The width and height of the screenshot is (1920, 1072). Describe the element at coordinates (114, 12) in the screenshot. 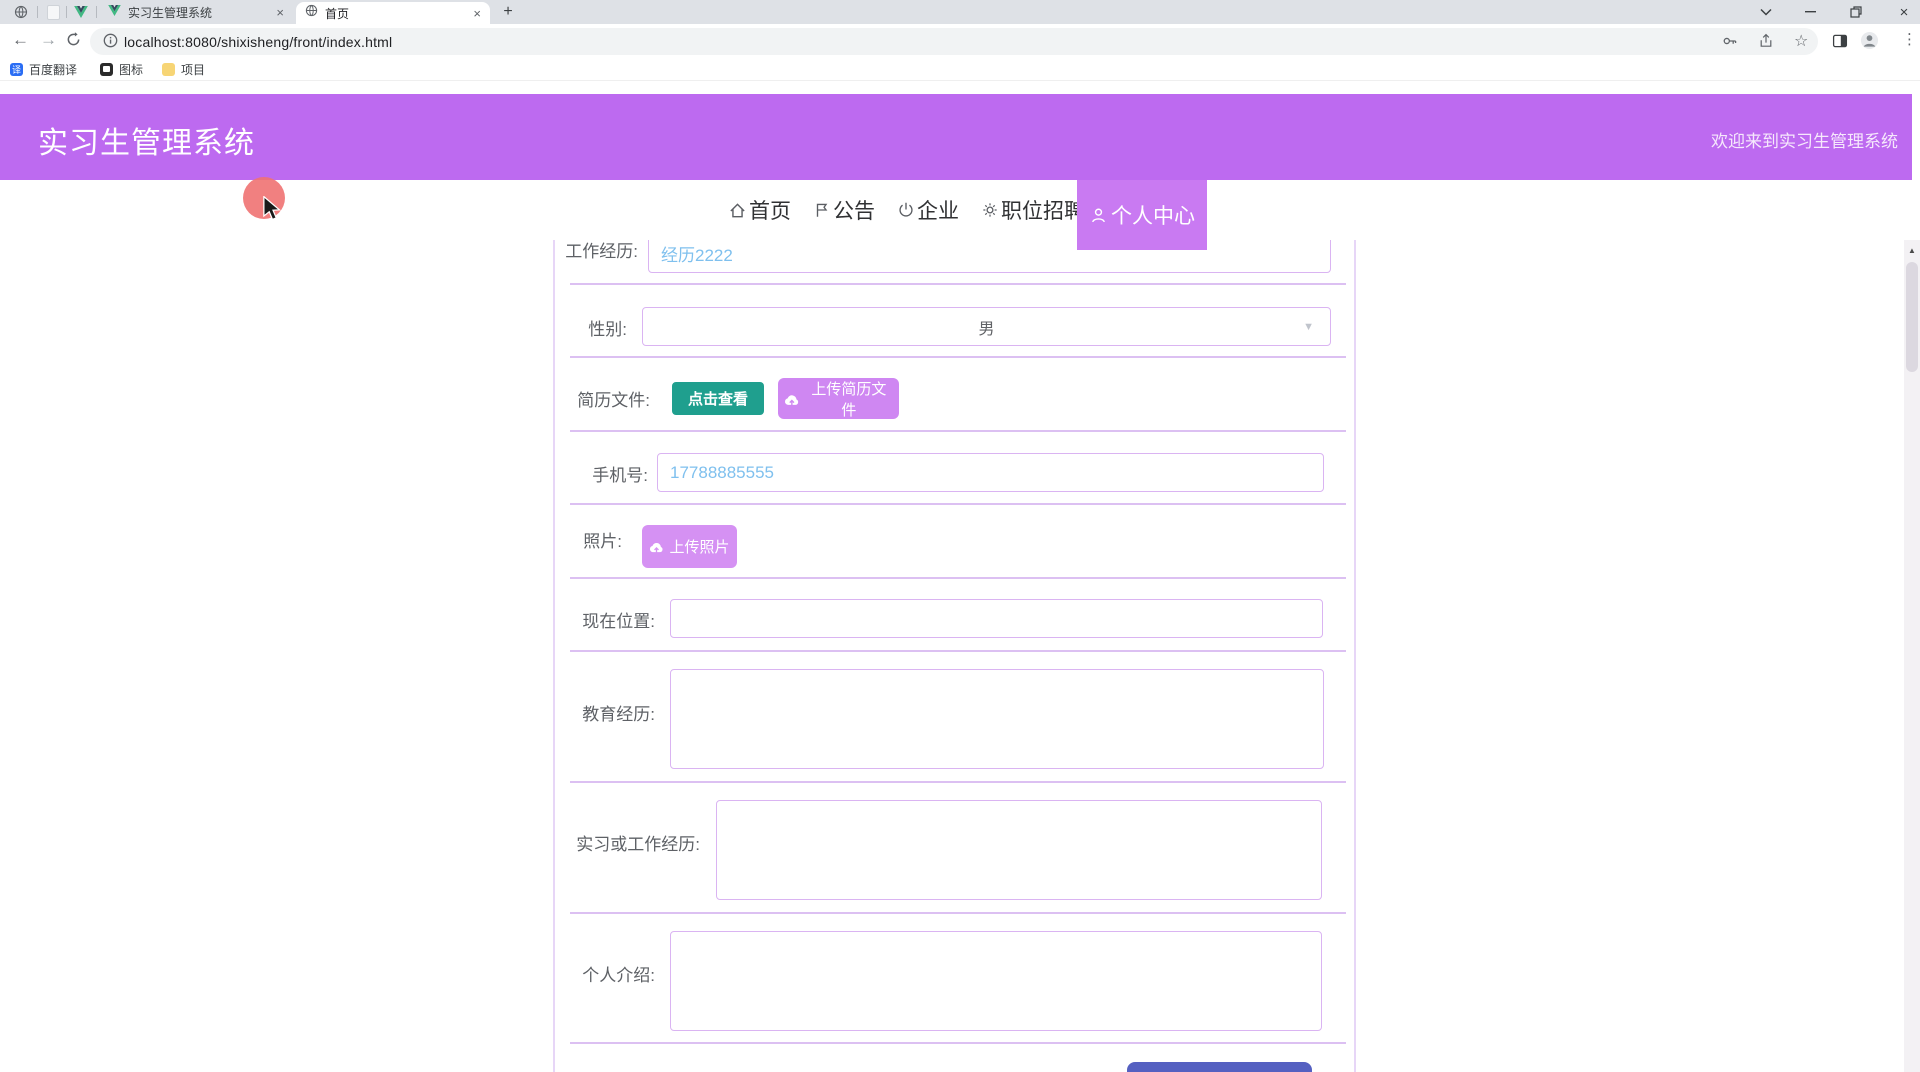

I see `vue-favicon-icon` at that location.